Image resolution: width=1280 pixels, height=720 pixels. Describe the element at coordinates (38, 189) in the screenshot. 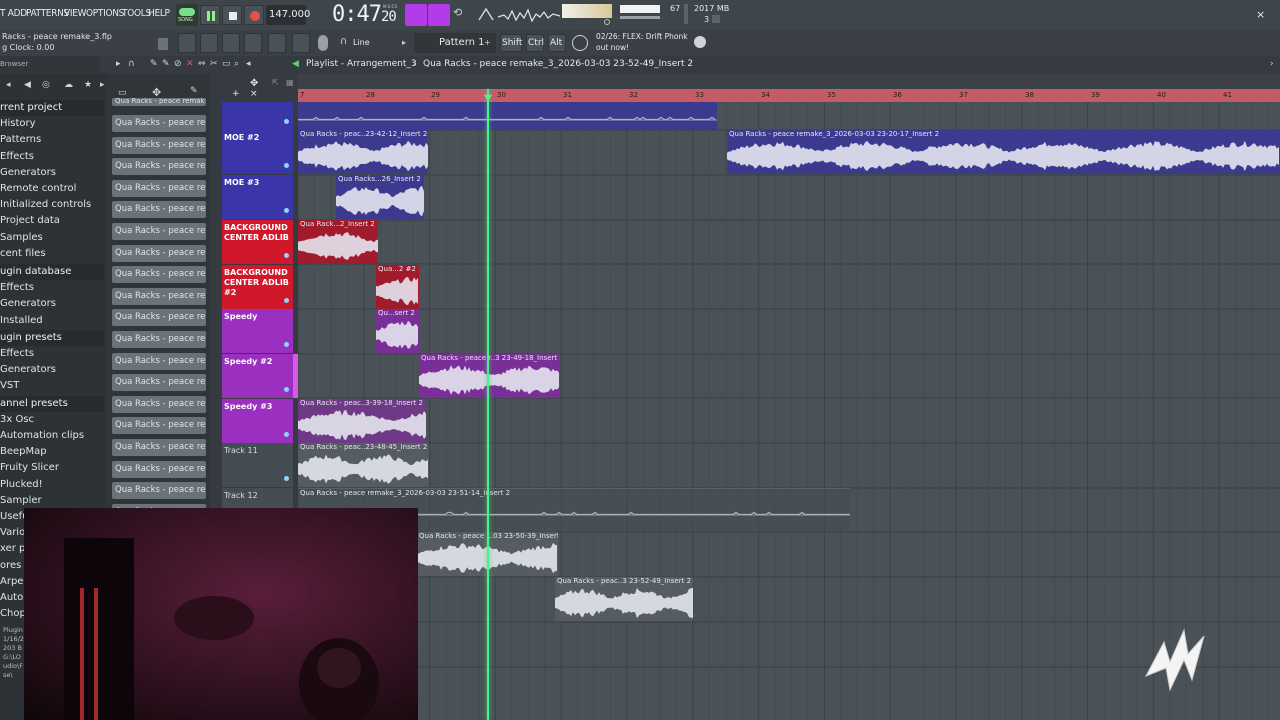

I see `browser-item: Remote control` at that location.